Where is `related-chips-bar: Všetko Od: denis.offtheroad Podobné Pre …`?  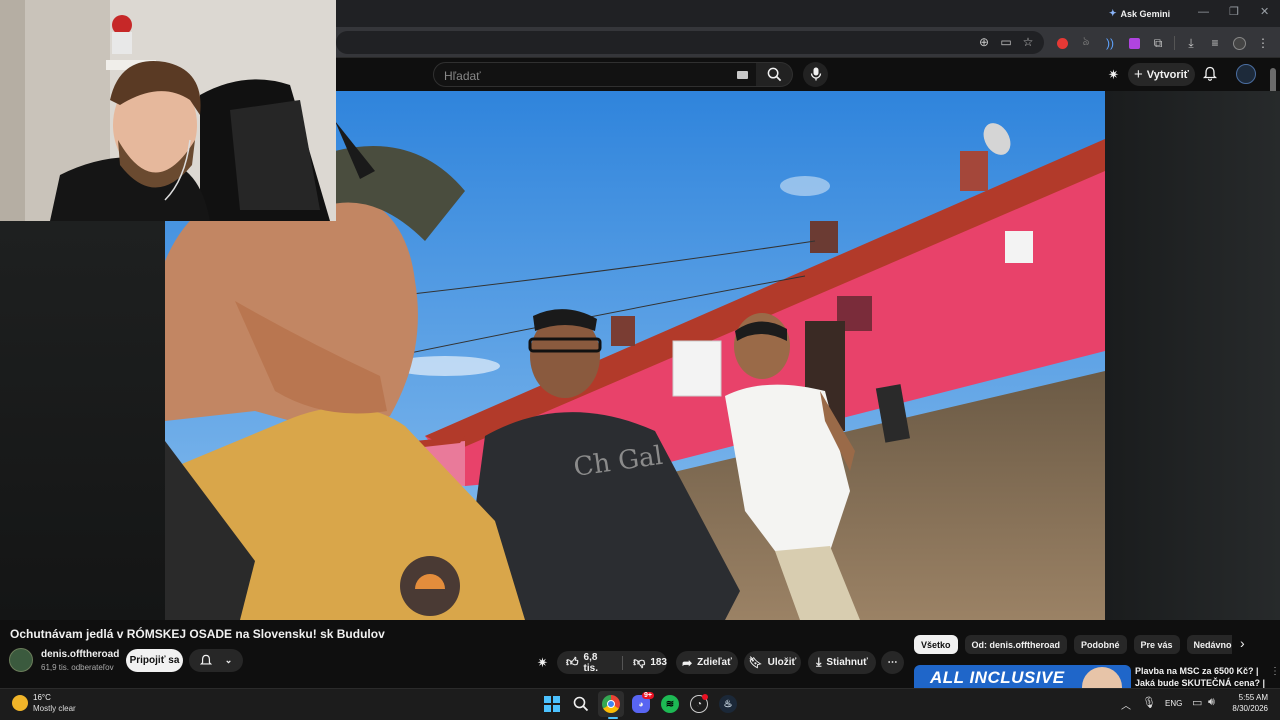
related-chips-bar: Všetko Od: denis.offtheroad Podobné Pre … is located at coordinates (1073, 644).